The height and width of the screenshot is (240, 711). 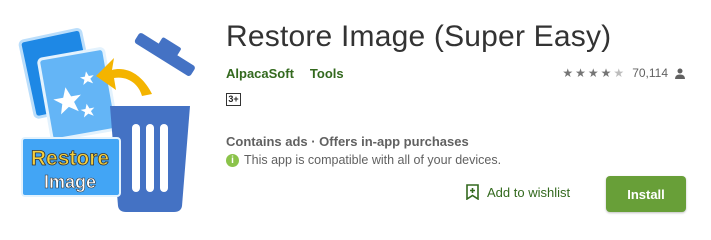 I want to click on rating-summary: ★ ★ ★ ★ ★ 70,114, so click(x=623, y=73).